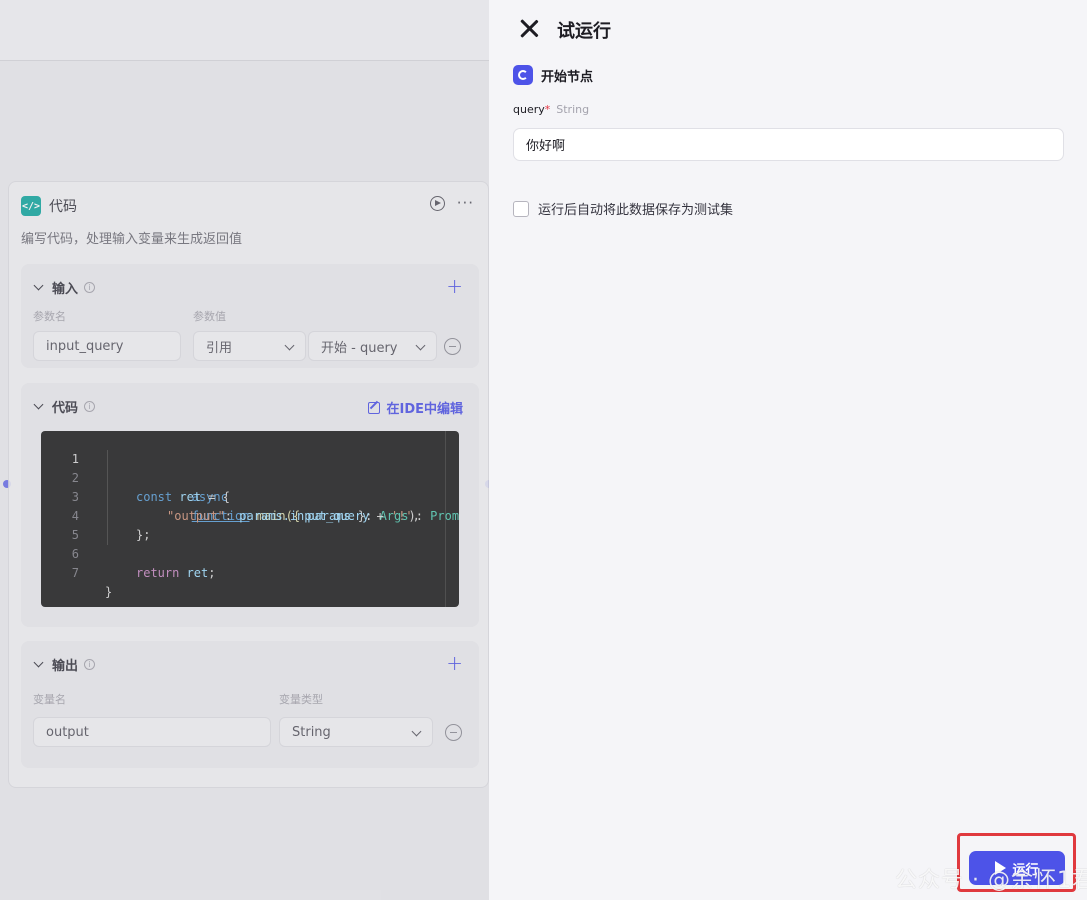  What do you see at coordinates (567, 77) in the screenshot?
I see `start-node-label: 开始节点` at bounding box center [567, 77].